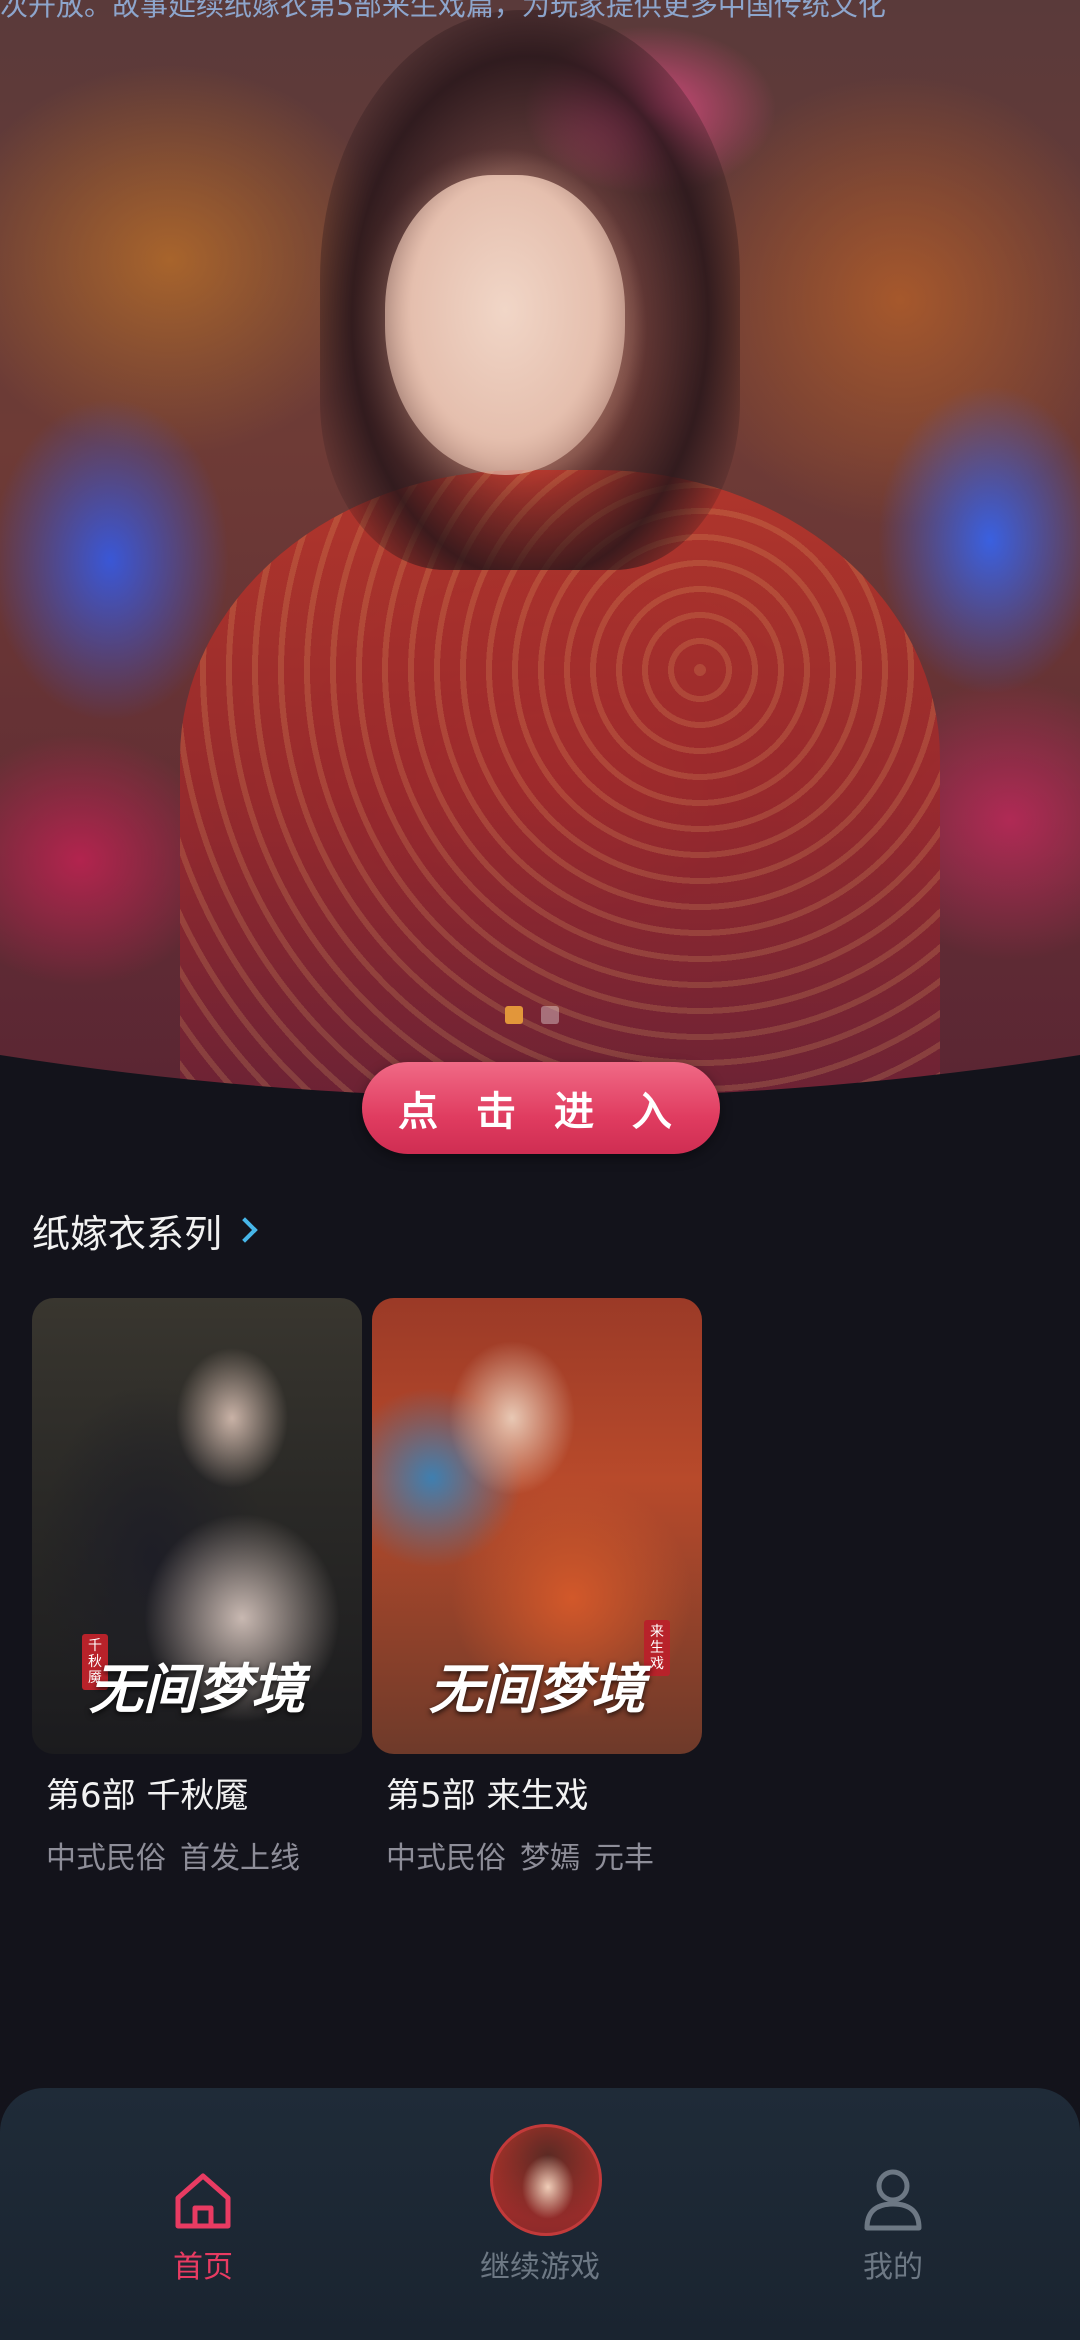 This screenshot has height=2340, width=1080. I want to click on game-card: 千秋魇 无间梦境 第6部 千秋魇 中式民俗 首发上线, so click(197, 1587).